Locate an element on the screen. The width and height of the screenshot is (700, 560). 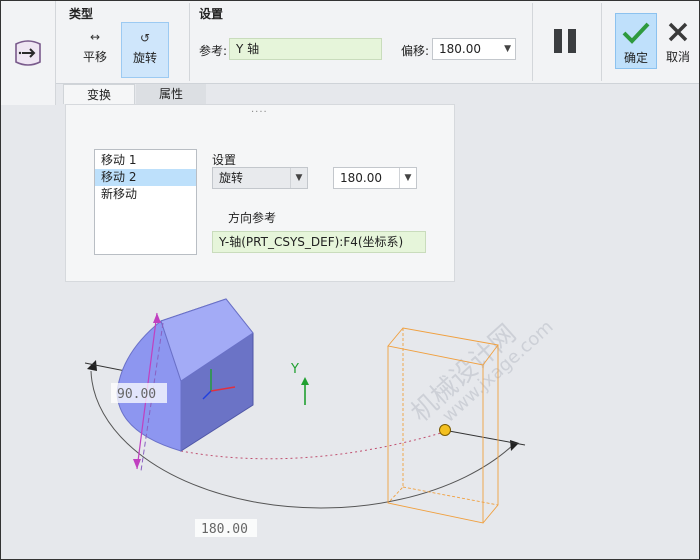
offset-value: 180.00 is located at coordinates (460, 49).